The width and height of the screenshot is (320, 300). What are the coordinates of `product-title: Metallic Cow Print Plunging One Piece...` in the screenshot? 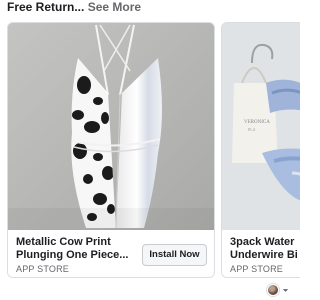 It's located at (72, 248).